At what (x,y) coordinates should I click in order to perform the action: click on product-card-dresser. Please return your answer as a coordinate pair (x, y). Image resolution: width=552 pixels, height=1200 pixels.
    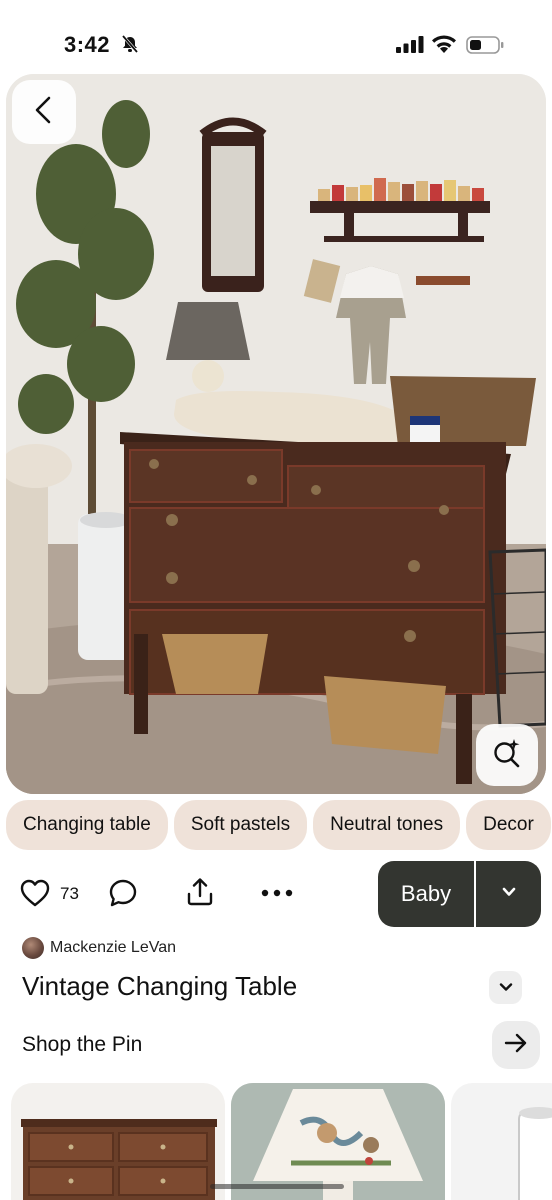
    Looking at the image, I should click on (118, 1141).